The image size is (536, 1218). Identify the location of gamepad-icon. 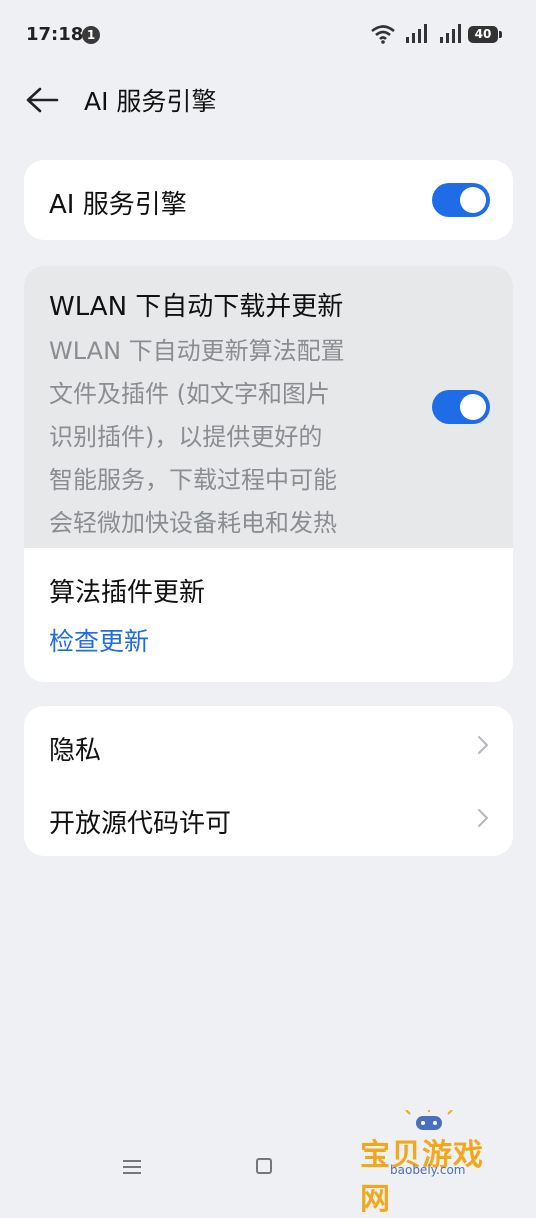
(429, 1120).